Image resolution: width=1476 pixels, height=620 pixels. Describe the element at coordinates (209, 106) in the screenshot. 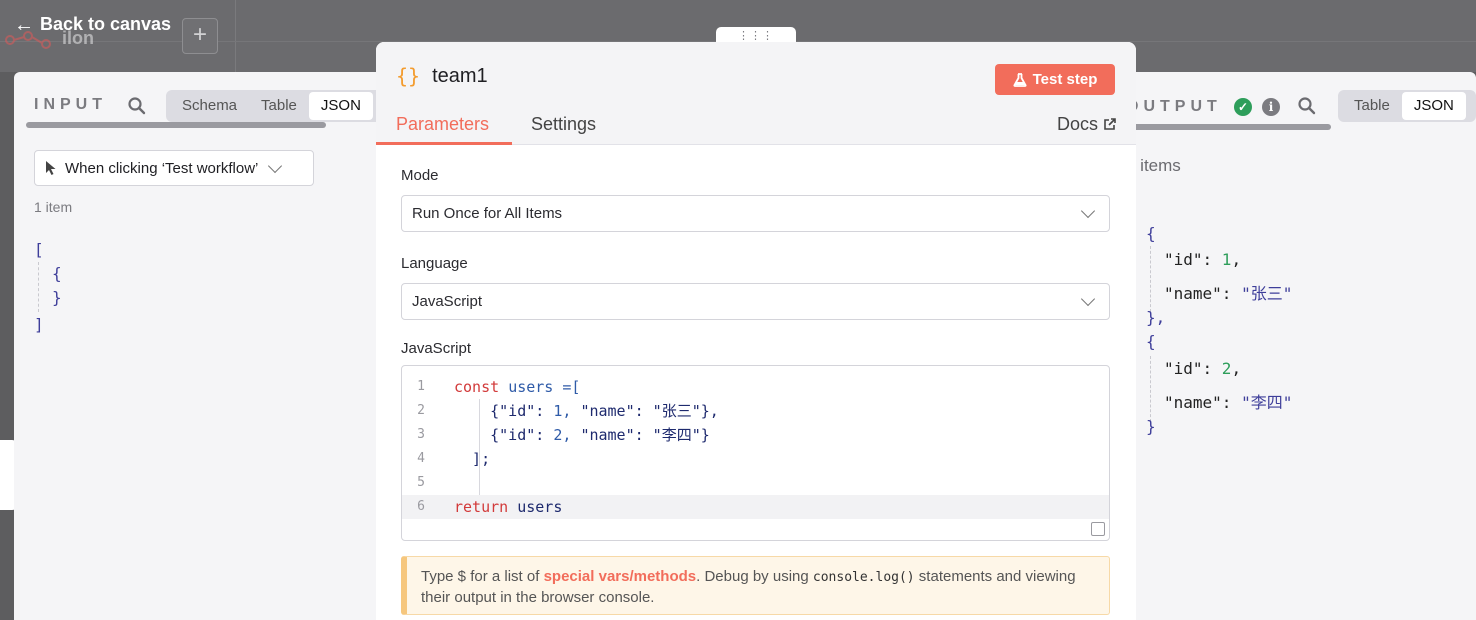

I see `tab-schema: Schema` at that location.